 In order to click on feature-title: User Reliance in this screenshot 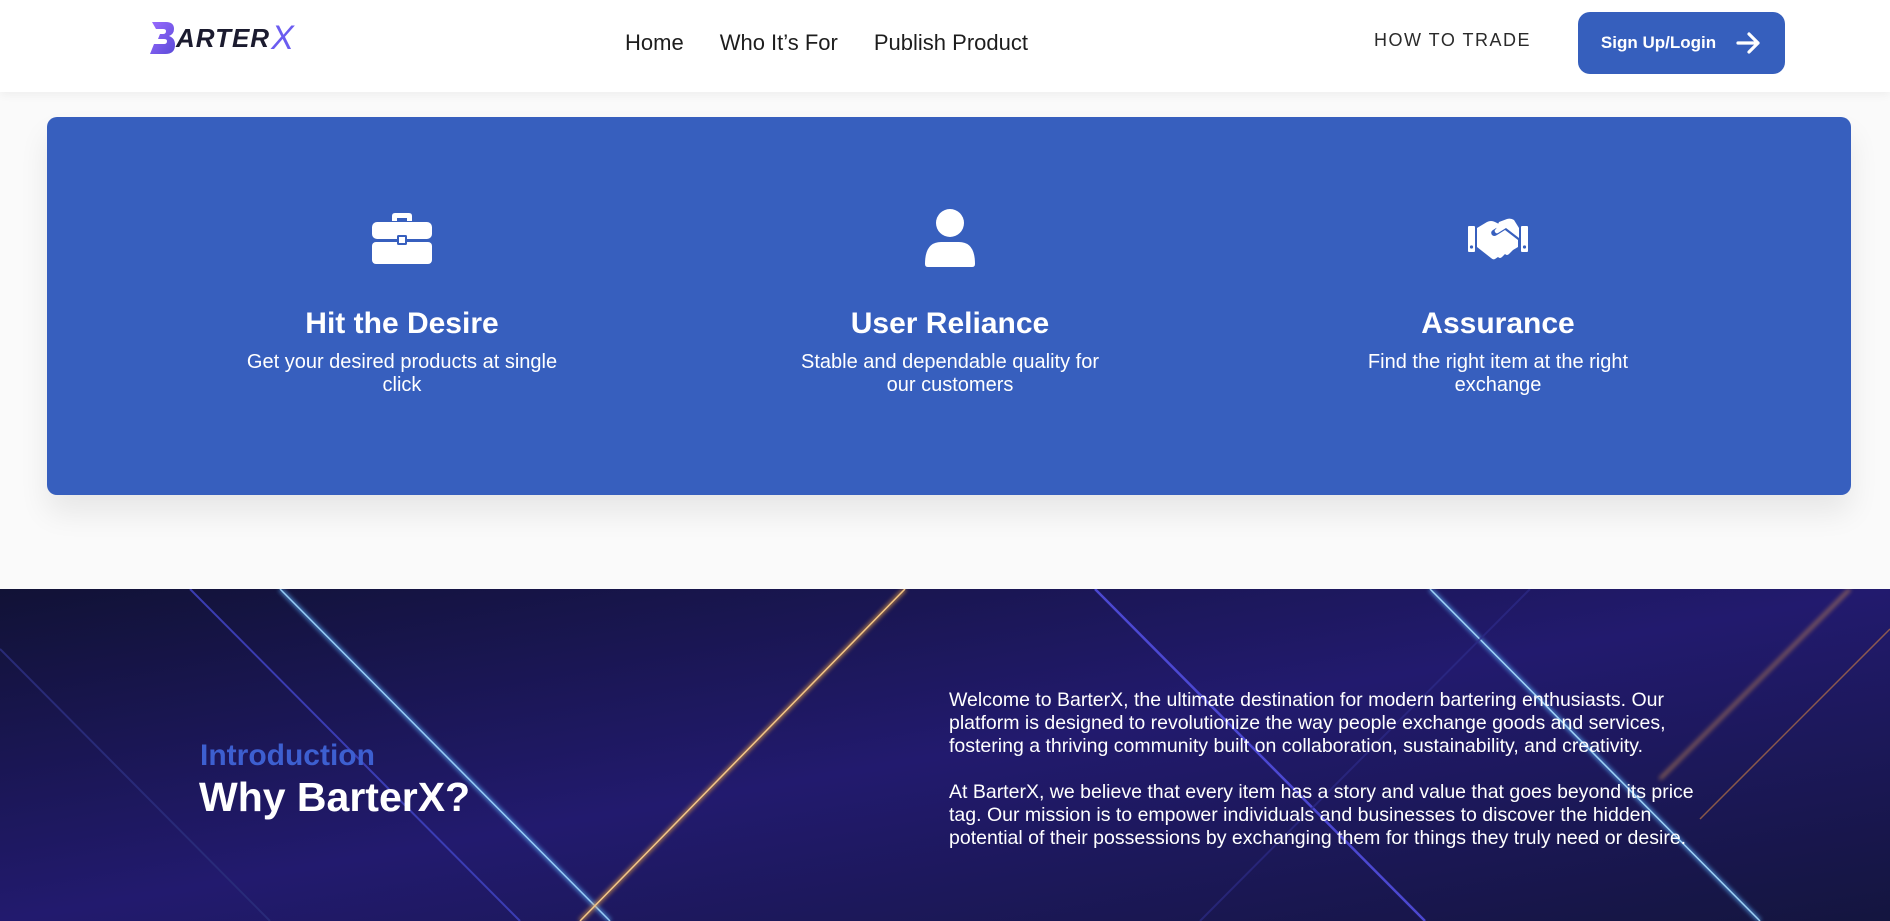, I will do `click(950, 323)`.